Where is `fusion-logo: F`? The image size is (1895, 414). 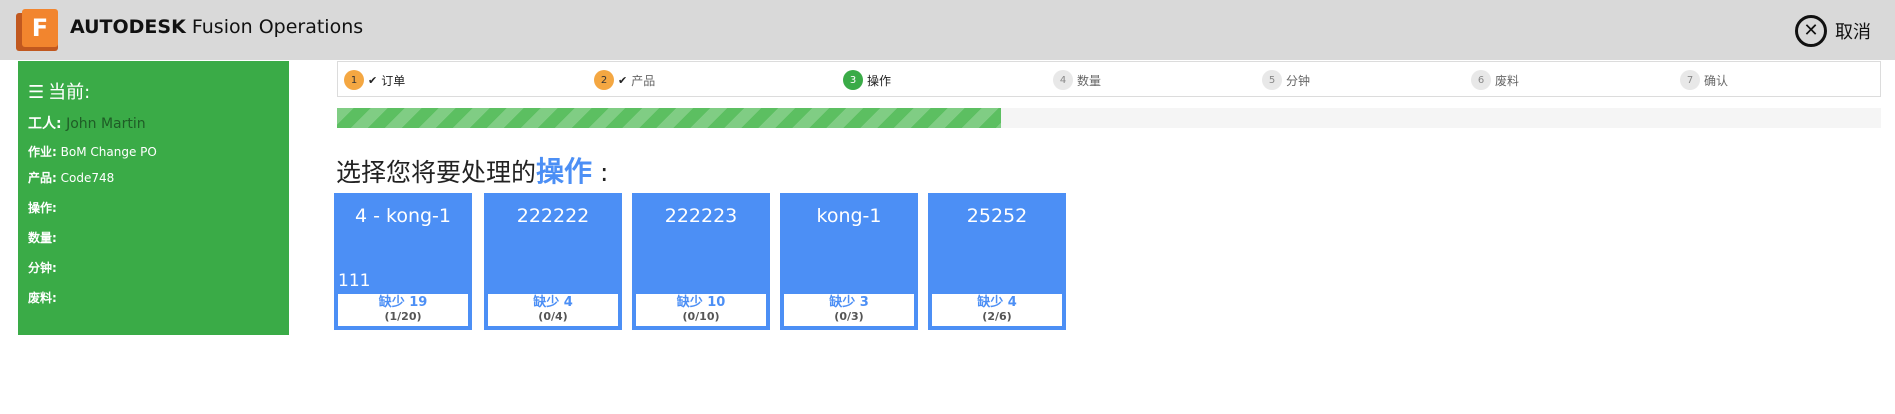 fusion-logo: F is located at coordinates (37, 30).